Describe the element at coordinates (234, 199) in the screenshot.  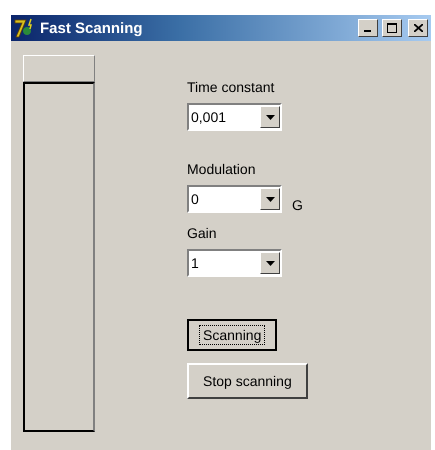
I see `dropdown-field: 0` at that location.